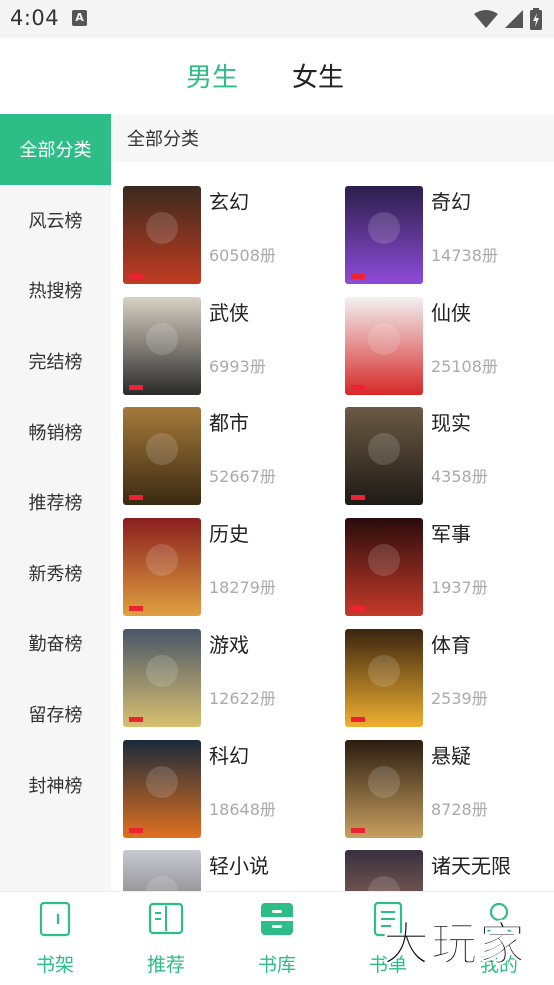 The height and width of the screenshot is (985, 554). What do you see at coordinates (55, 938) in the screenshot?
I see `nav-bookshelf: 书架` at bounding box center [55, 938].